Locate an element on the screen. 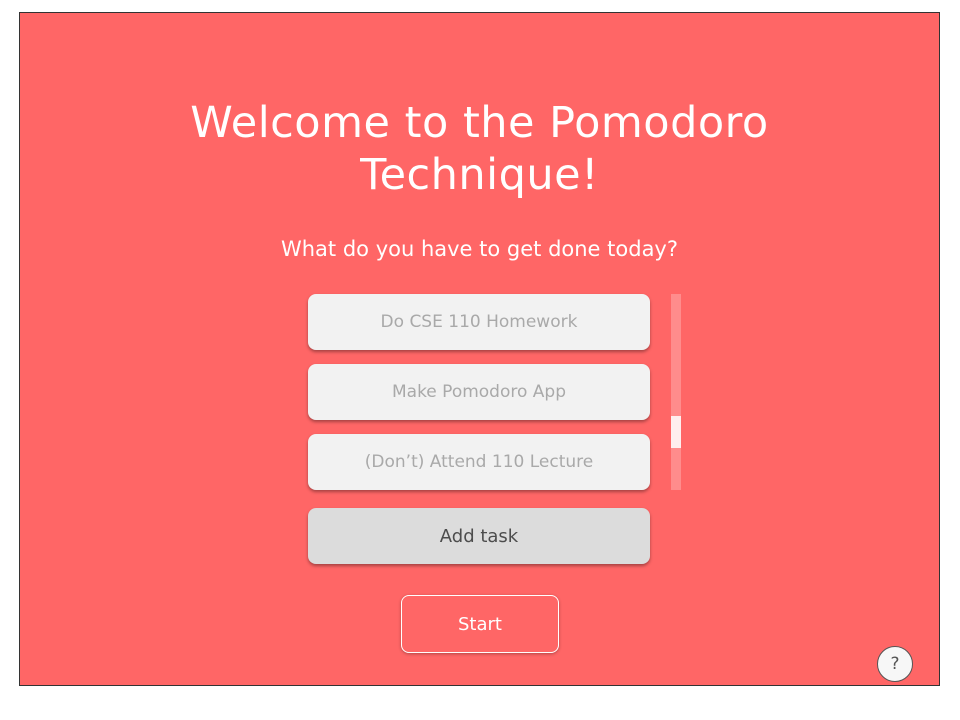 The height and width of the screenshot is (720, 960). task-list-scrollbar is located at coordinates (676, 392).